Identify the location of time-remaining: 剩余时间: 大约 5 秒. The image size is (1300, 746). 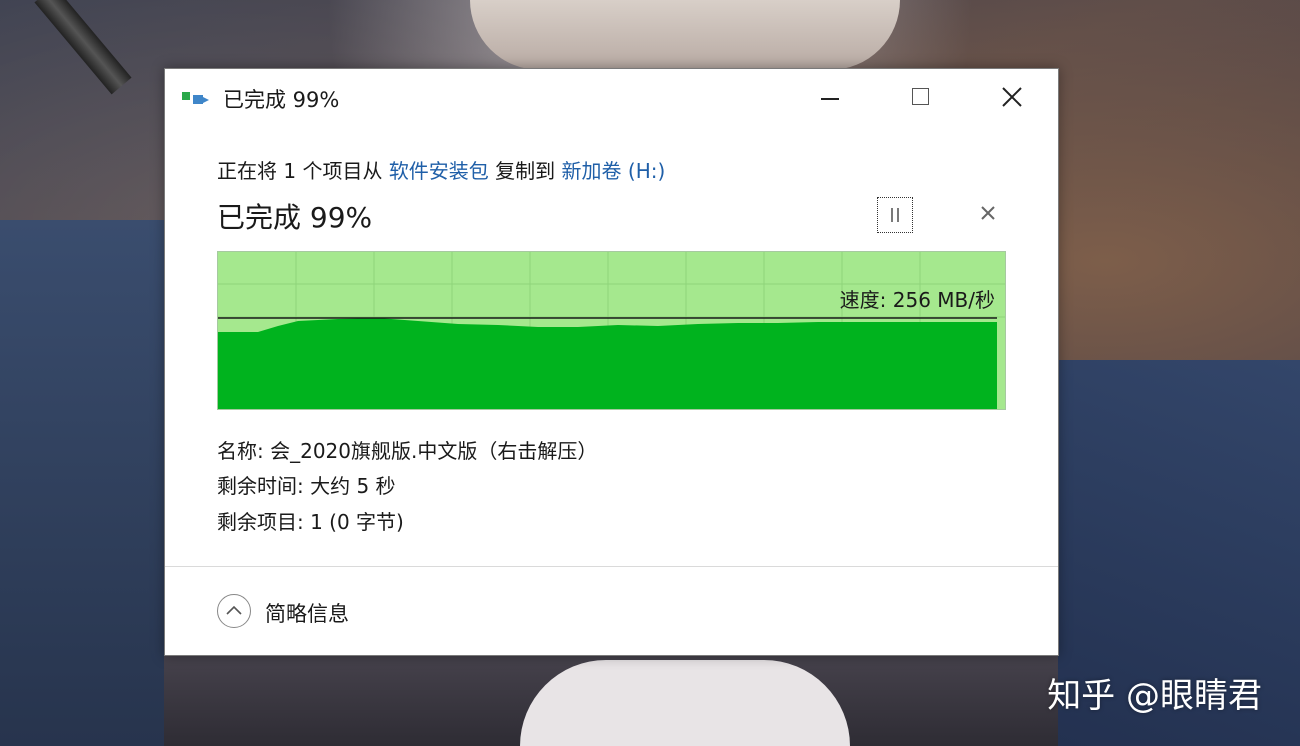
(306, 486).